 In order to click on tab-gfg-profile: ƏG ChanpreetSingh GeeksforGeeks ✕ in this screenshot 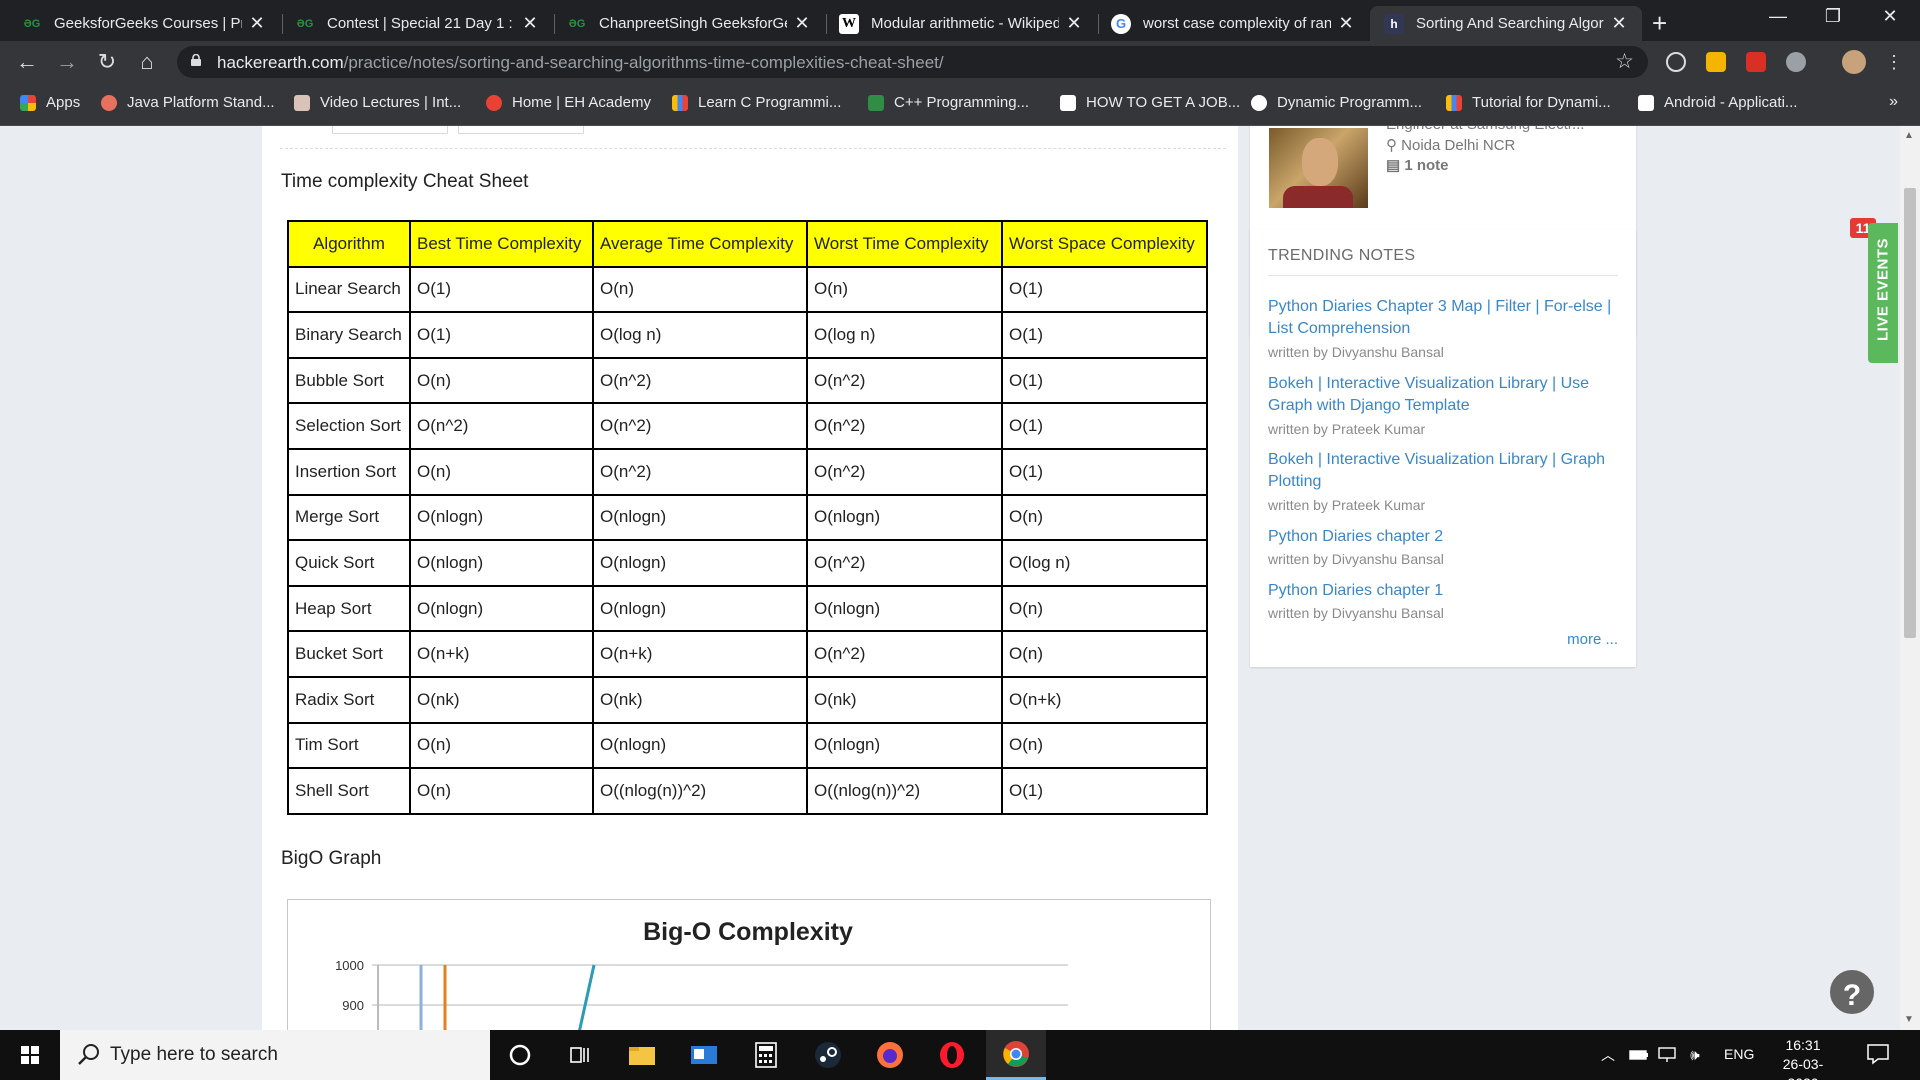, I will do `click(689, 23)`.